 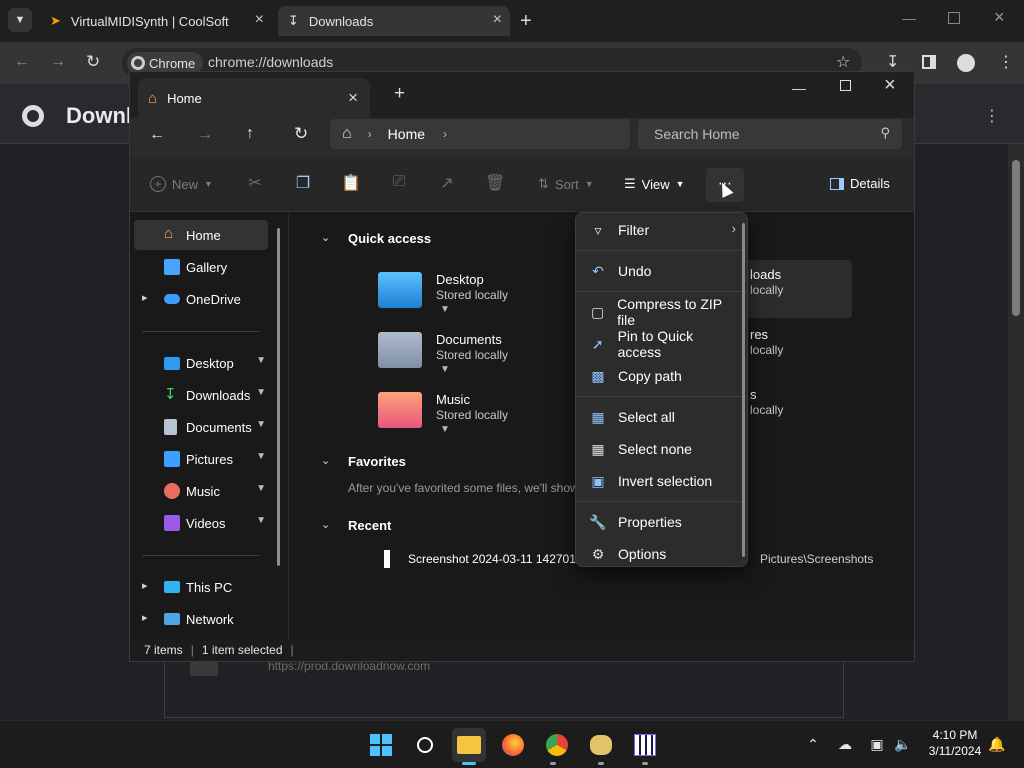 I want to click on taskbar-firefox, so click(x=513, y=745).